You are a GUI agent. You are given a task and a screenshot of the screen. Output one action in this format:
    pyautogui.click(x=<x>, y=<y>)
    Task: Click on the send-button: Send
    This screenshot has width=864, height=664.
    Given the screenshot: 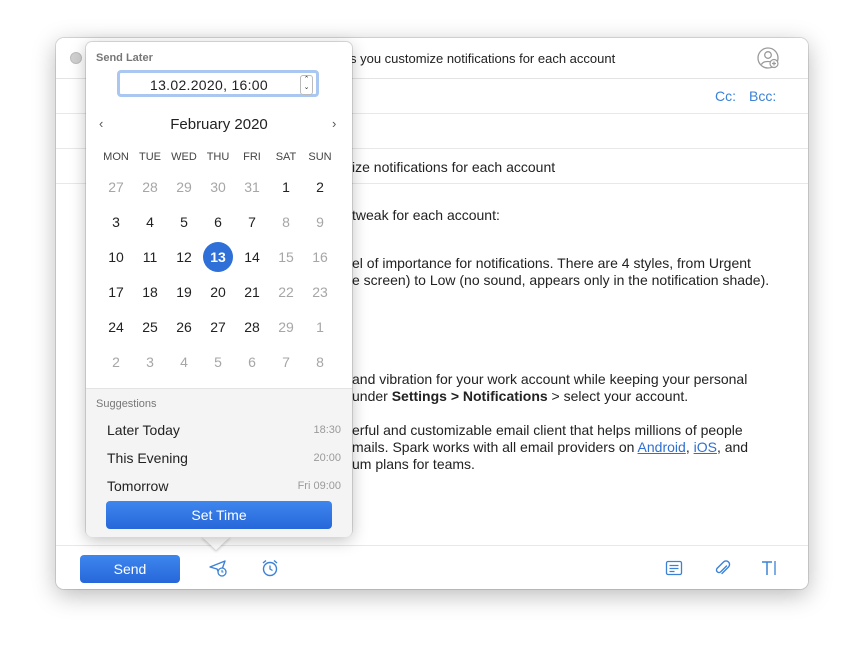 What is the action you would take?
    pyautogui.click(x=130, y=569)
    